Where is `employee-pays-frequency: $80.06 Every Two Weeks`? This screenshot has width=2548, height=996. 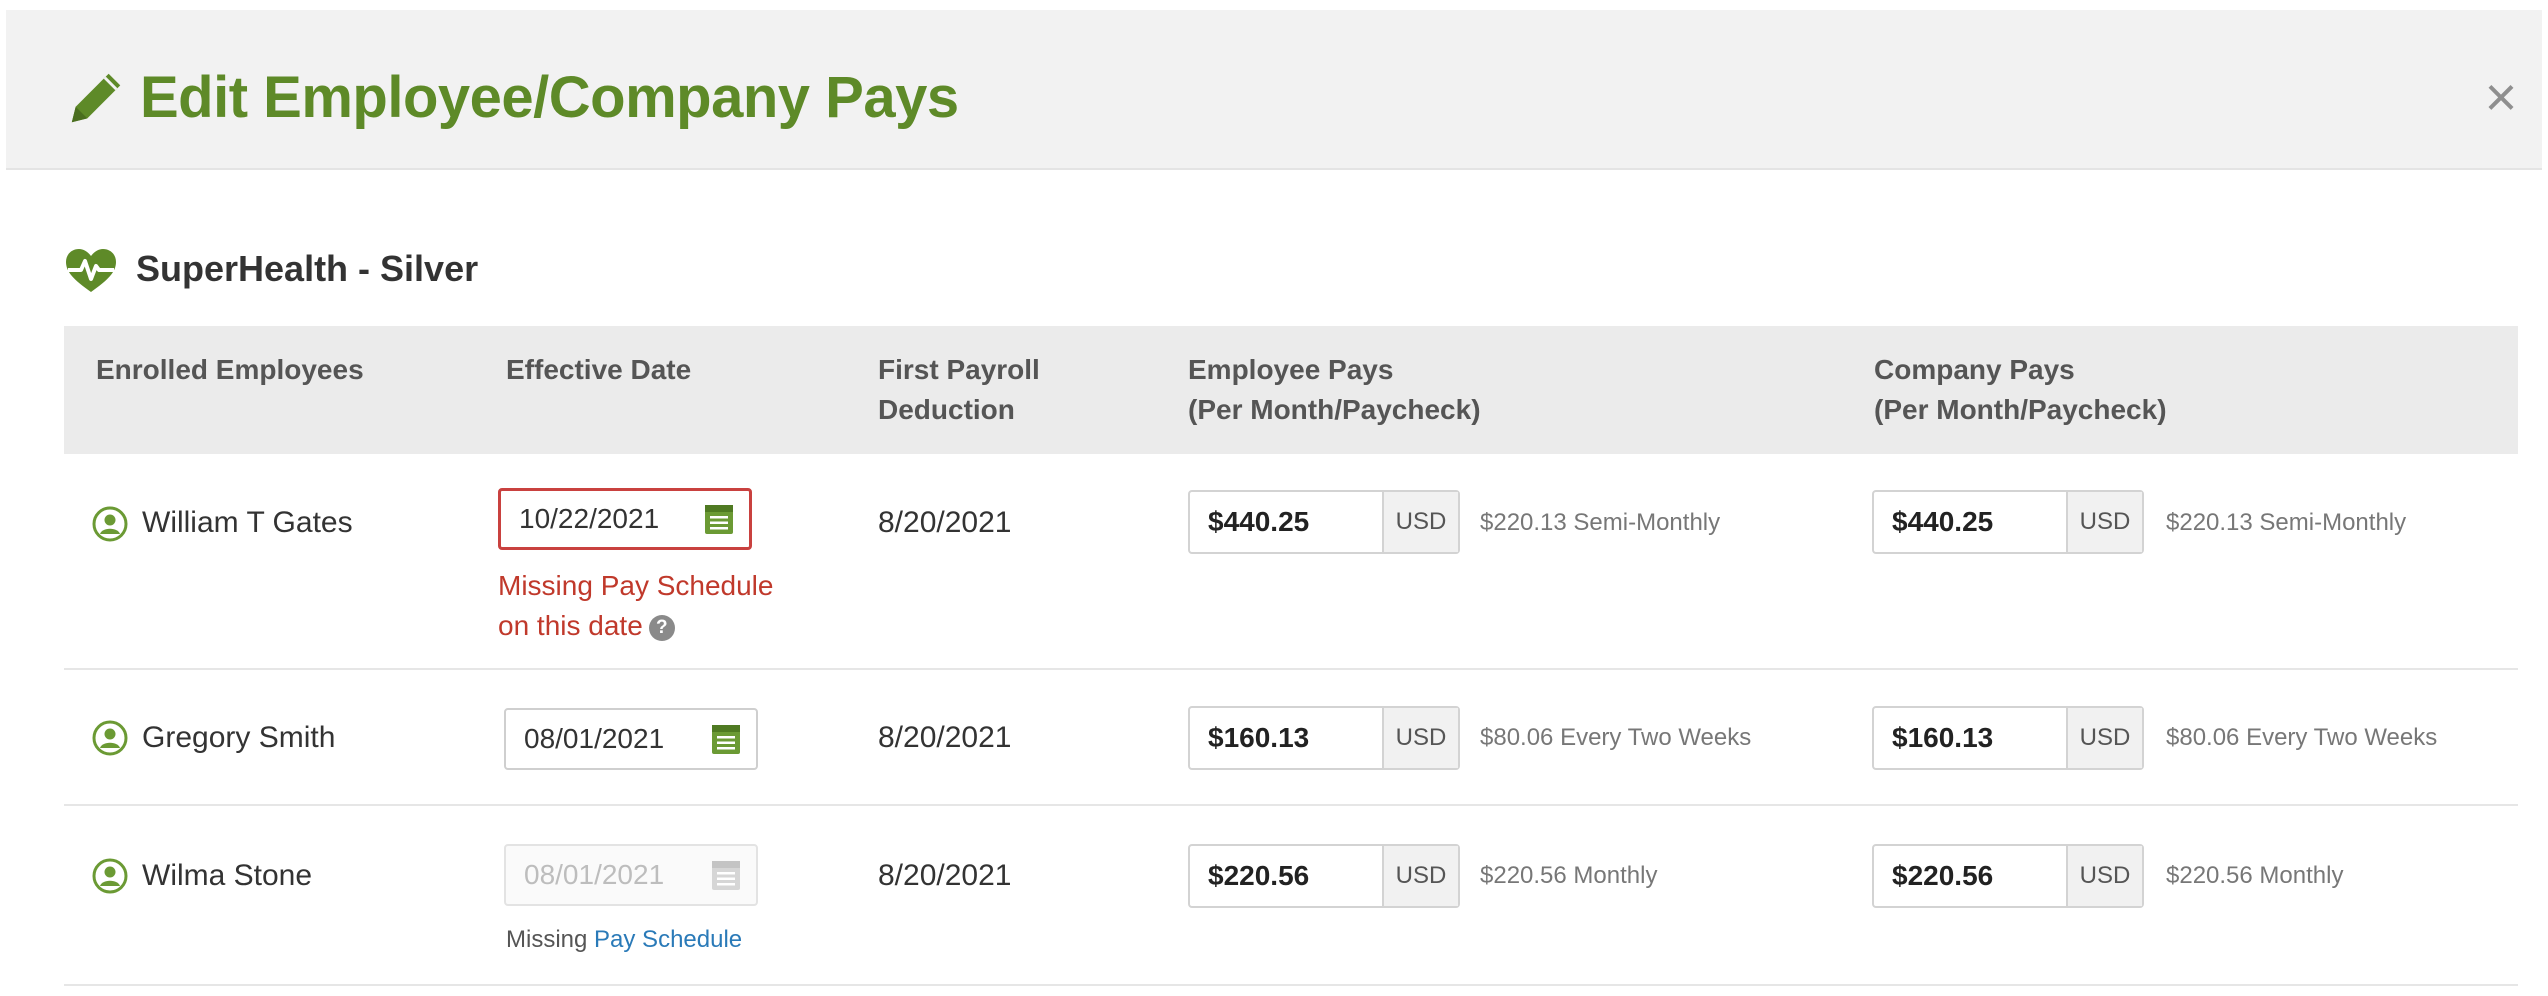
employee-pays-frequency: $80.06 Every Two Weeks is located at coordinates (1616, 737).